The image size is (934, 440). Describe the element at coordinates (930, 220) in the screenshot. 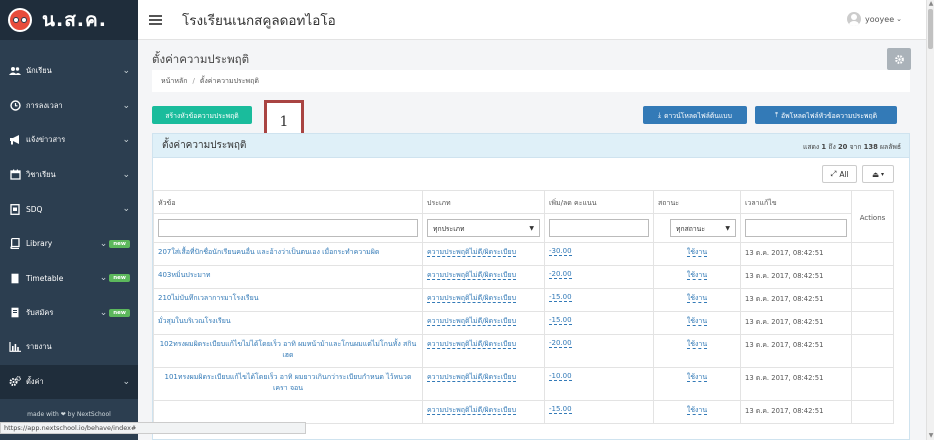

I see `page-scrollbar: ▲ ▼` at that location.